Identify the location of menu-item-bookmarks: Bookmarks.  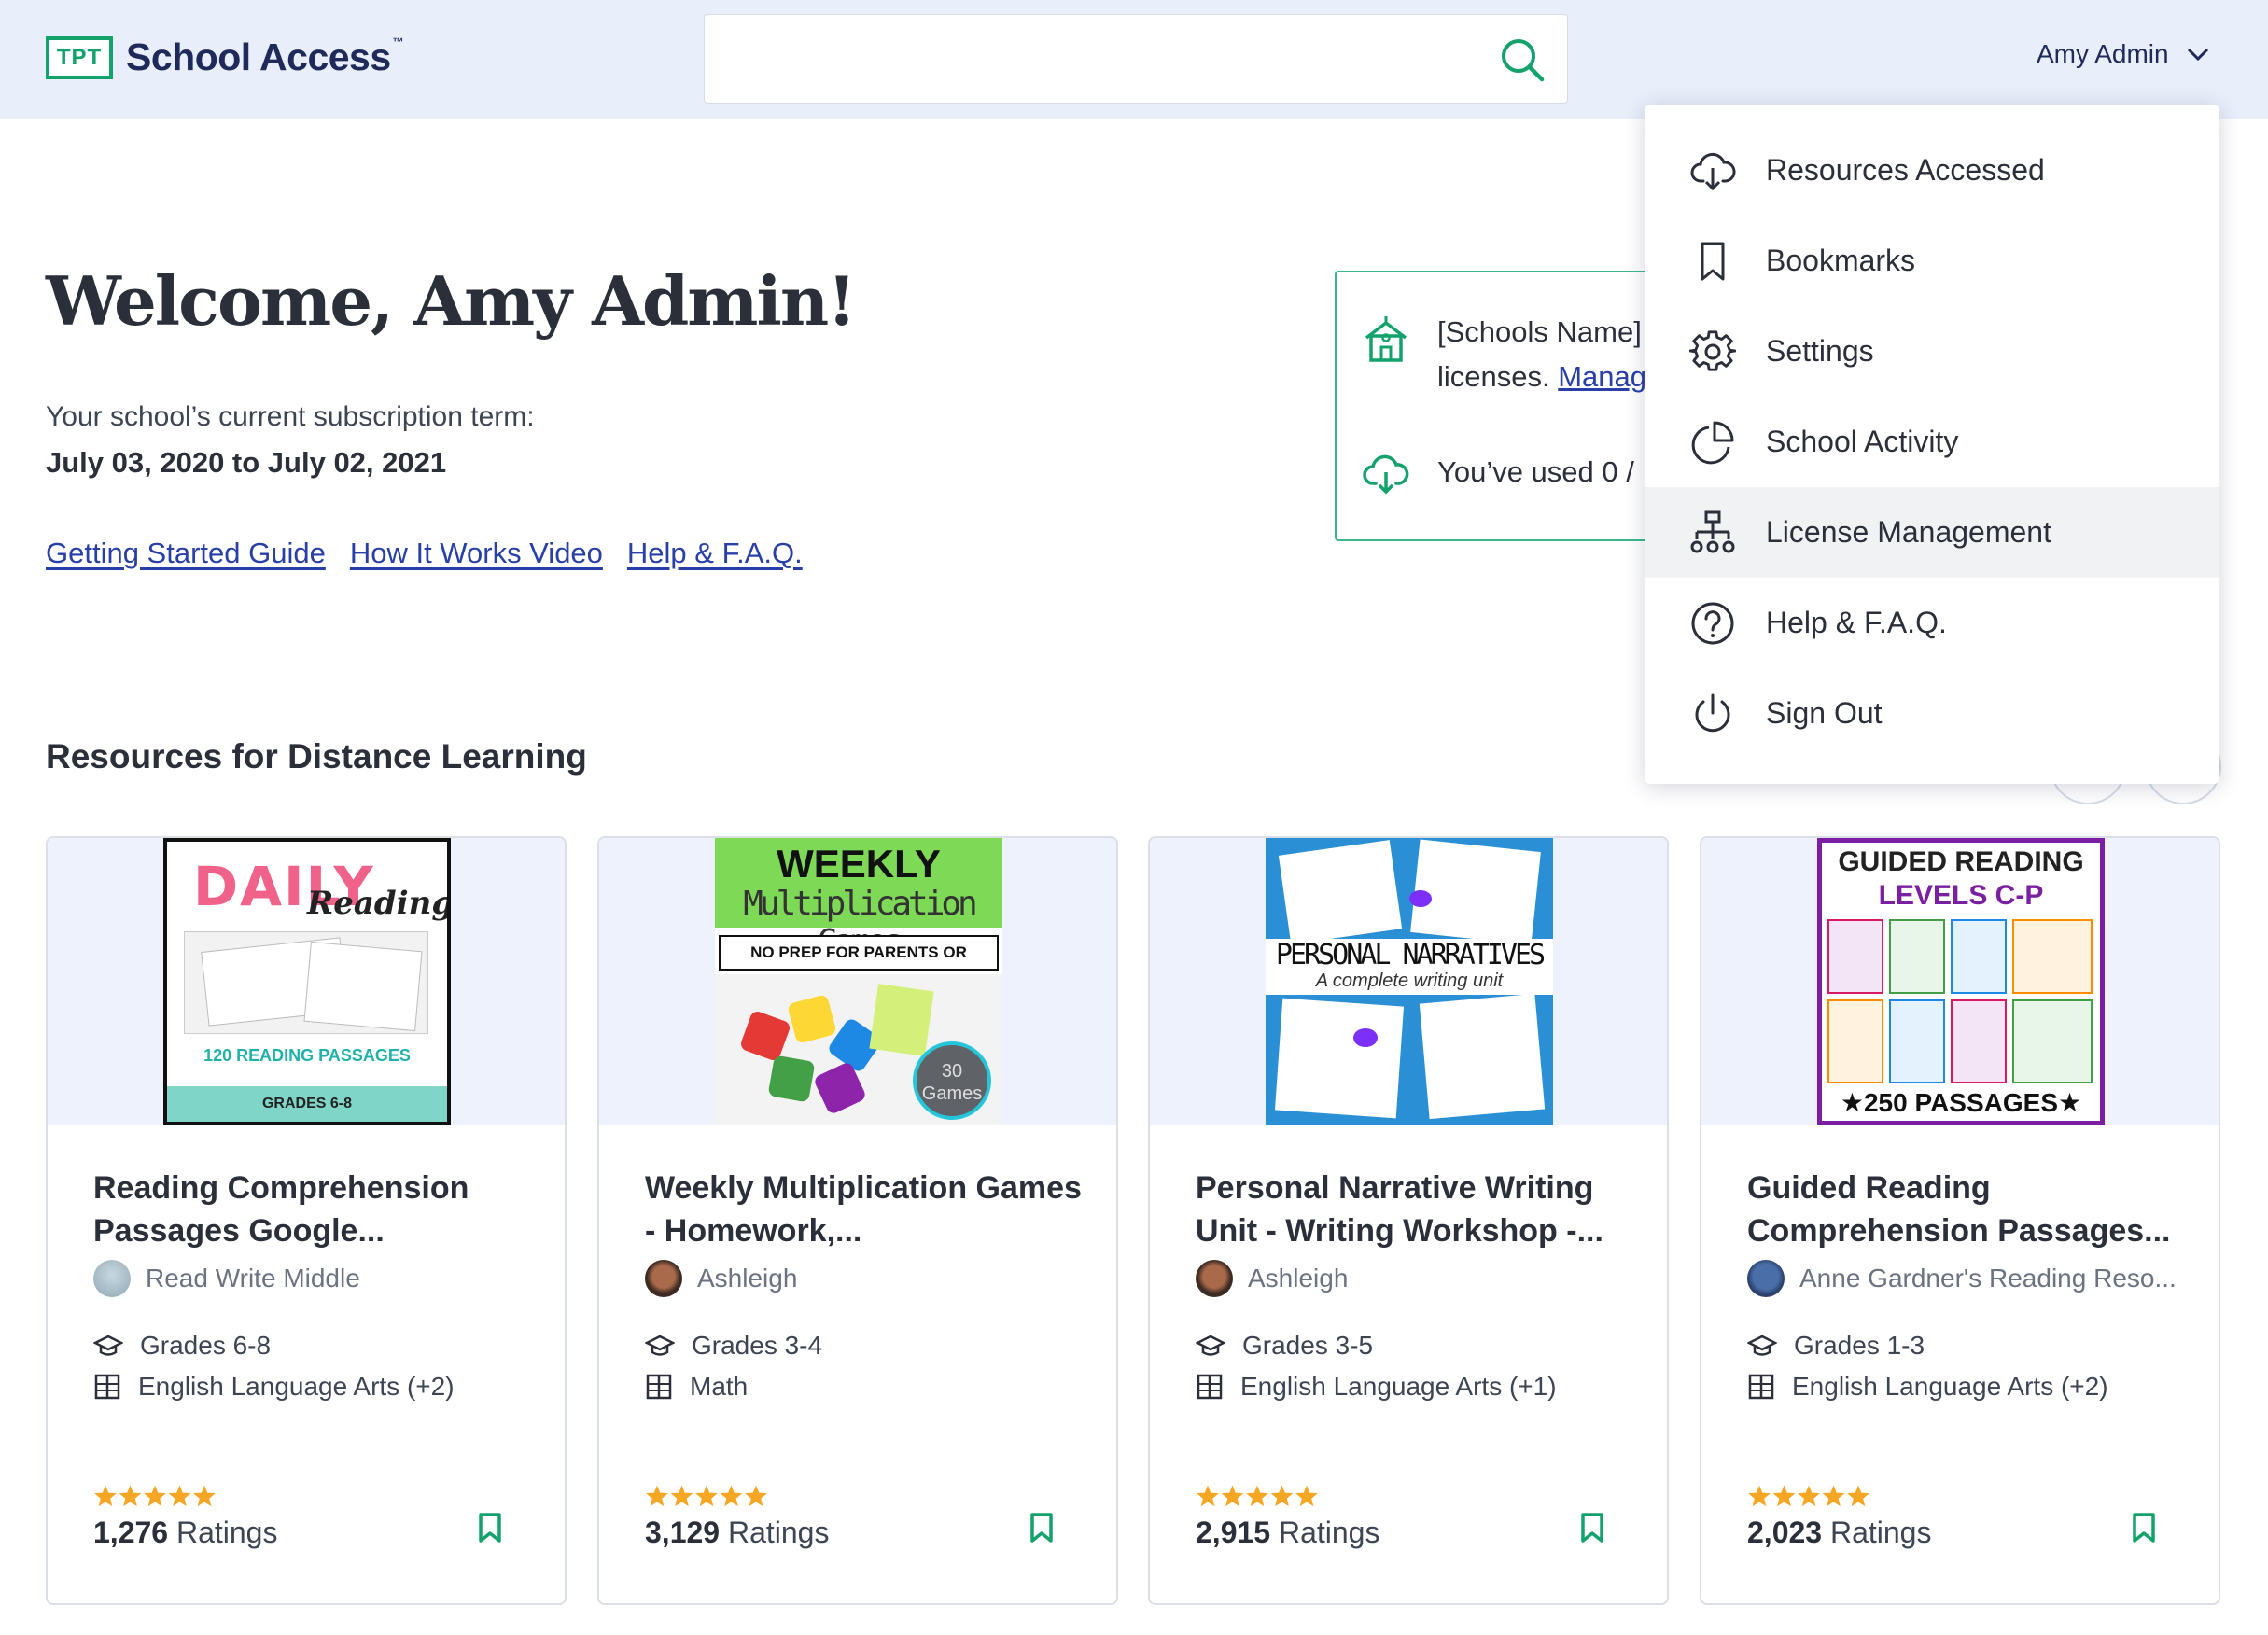
(1932, 261).